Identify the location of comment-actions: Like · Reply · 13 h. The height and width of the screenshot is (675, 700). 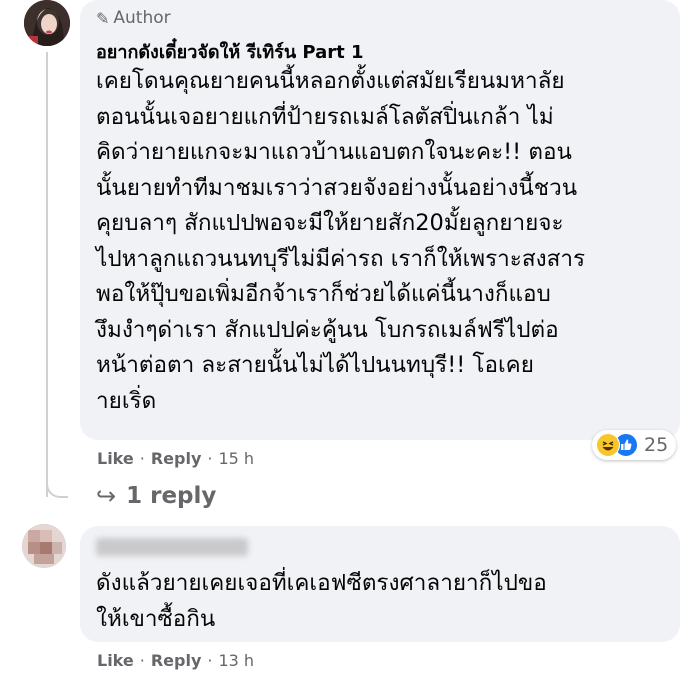
(175, 660).